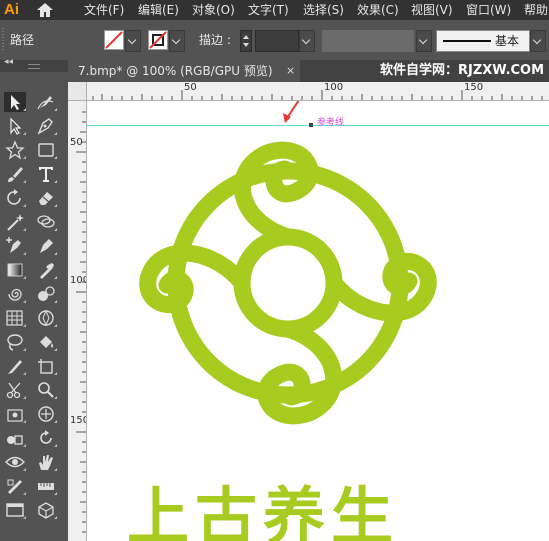 This screenshot has width=549, height=541. I want to click on control-bar-grip, so click(3, 40).